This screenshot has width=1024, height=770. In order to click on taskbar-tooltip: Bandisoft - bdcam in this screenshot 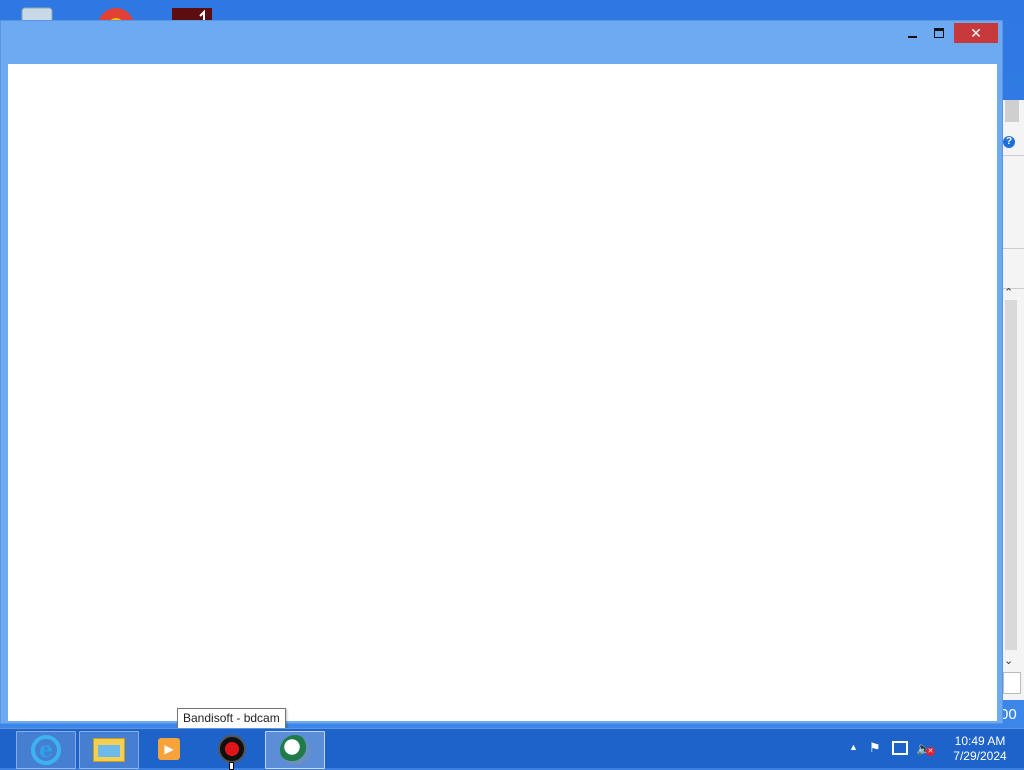, I will do `click(231, 718)`.